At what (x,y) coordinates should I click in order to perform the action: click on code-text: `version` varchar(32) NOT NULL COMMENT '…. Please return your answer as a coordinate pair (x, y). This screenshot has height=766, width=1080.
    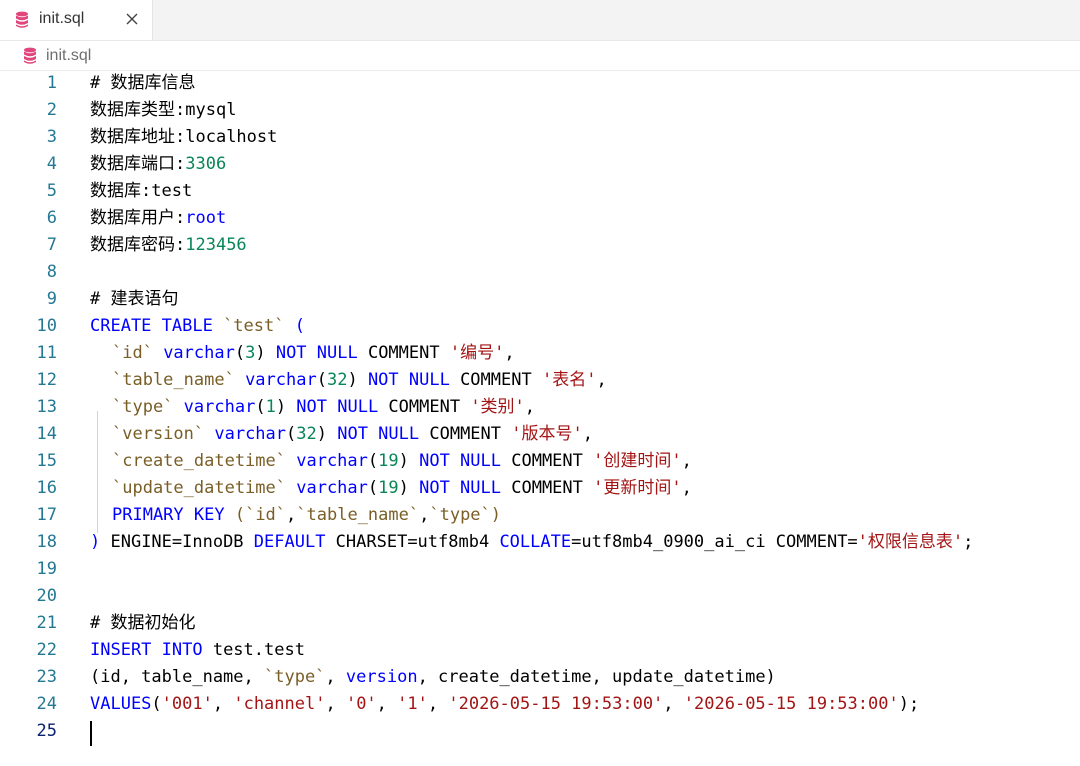
    Looking at the image, I should click on (352, 434).